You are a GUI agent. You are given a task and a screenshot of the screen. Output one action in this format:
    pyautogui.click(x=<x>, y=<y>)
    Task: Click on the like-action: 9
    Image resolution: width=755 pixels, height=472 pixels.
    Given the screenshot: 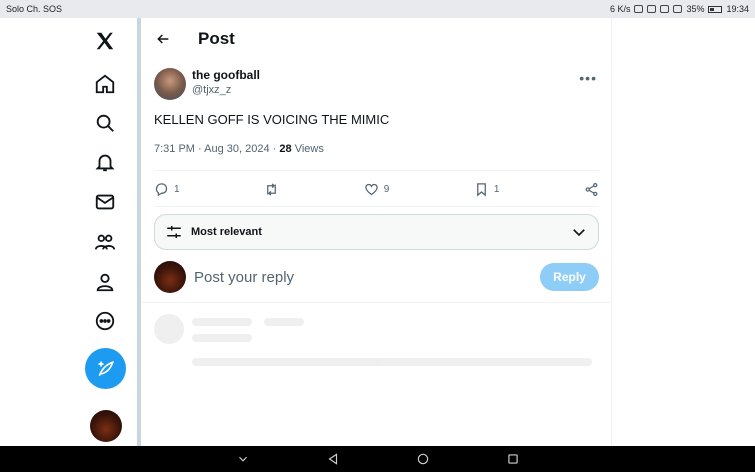 What is the action you would take?
    pyautogui.click(x=377, y=189)
    